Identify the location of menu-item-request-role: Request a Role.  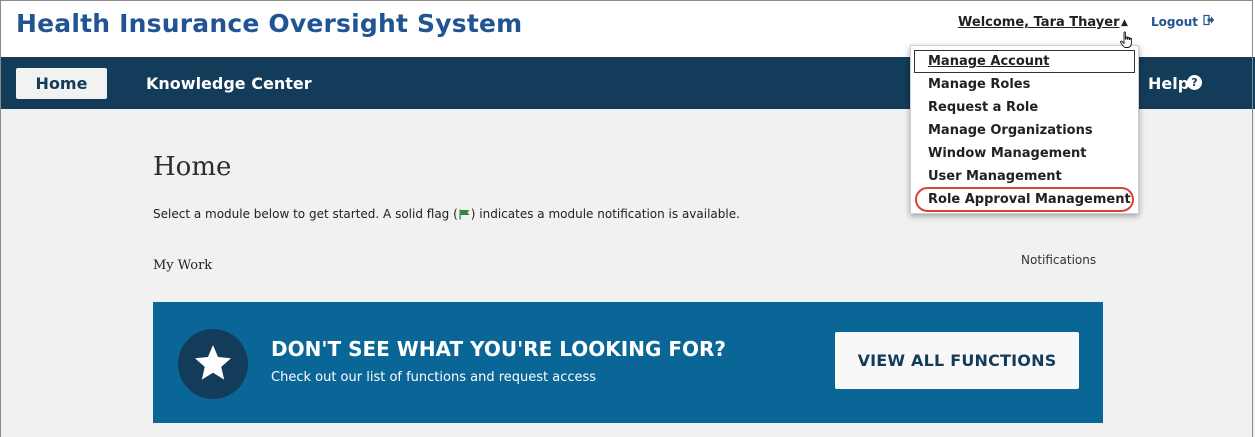
(1024, 107).